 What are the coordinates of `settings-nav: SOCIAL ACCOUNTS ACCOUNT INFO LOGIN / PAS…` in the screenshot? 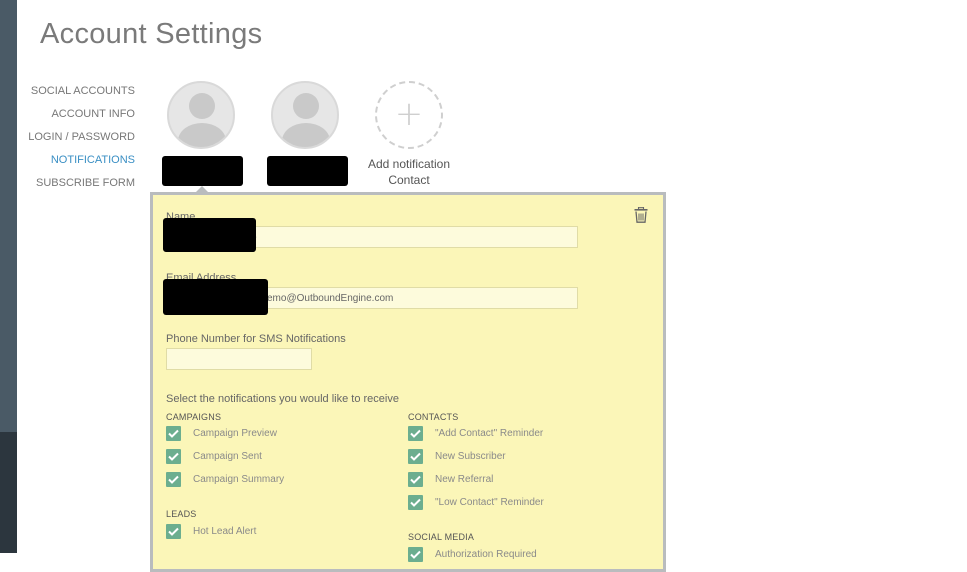 It's located at (77, 137).